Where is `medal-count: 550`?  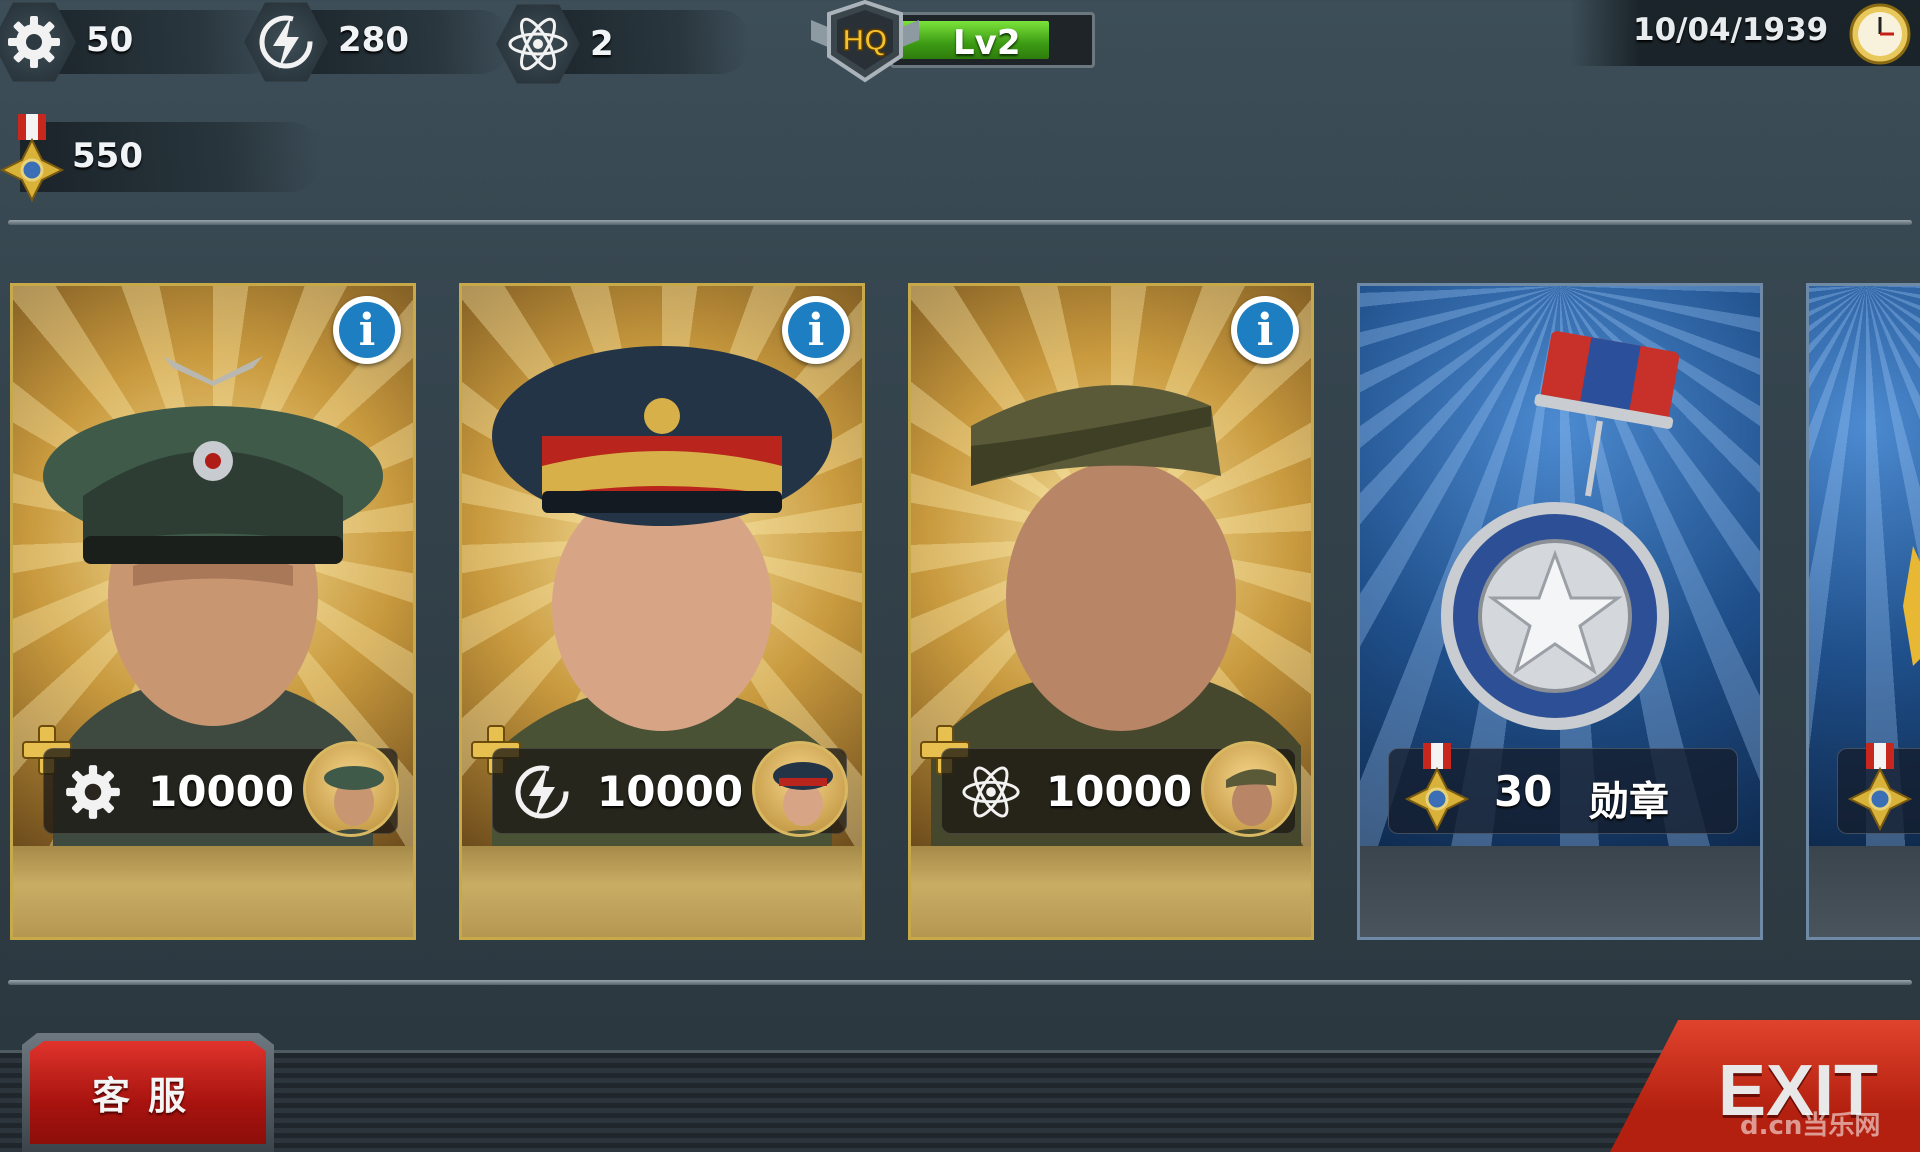
medal-count: 550 is located at coordinates (107, 156).